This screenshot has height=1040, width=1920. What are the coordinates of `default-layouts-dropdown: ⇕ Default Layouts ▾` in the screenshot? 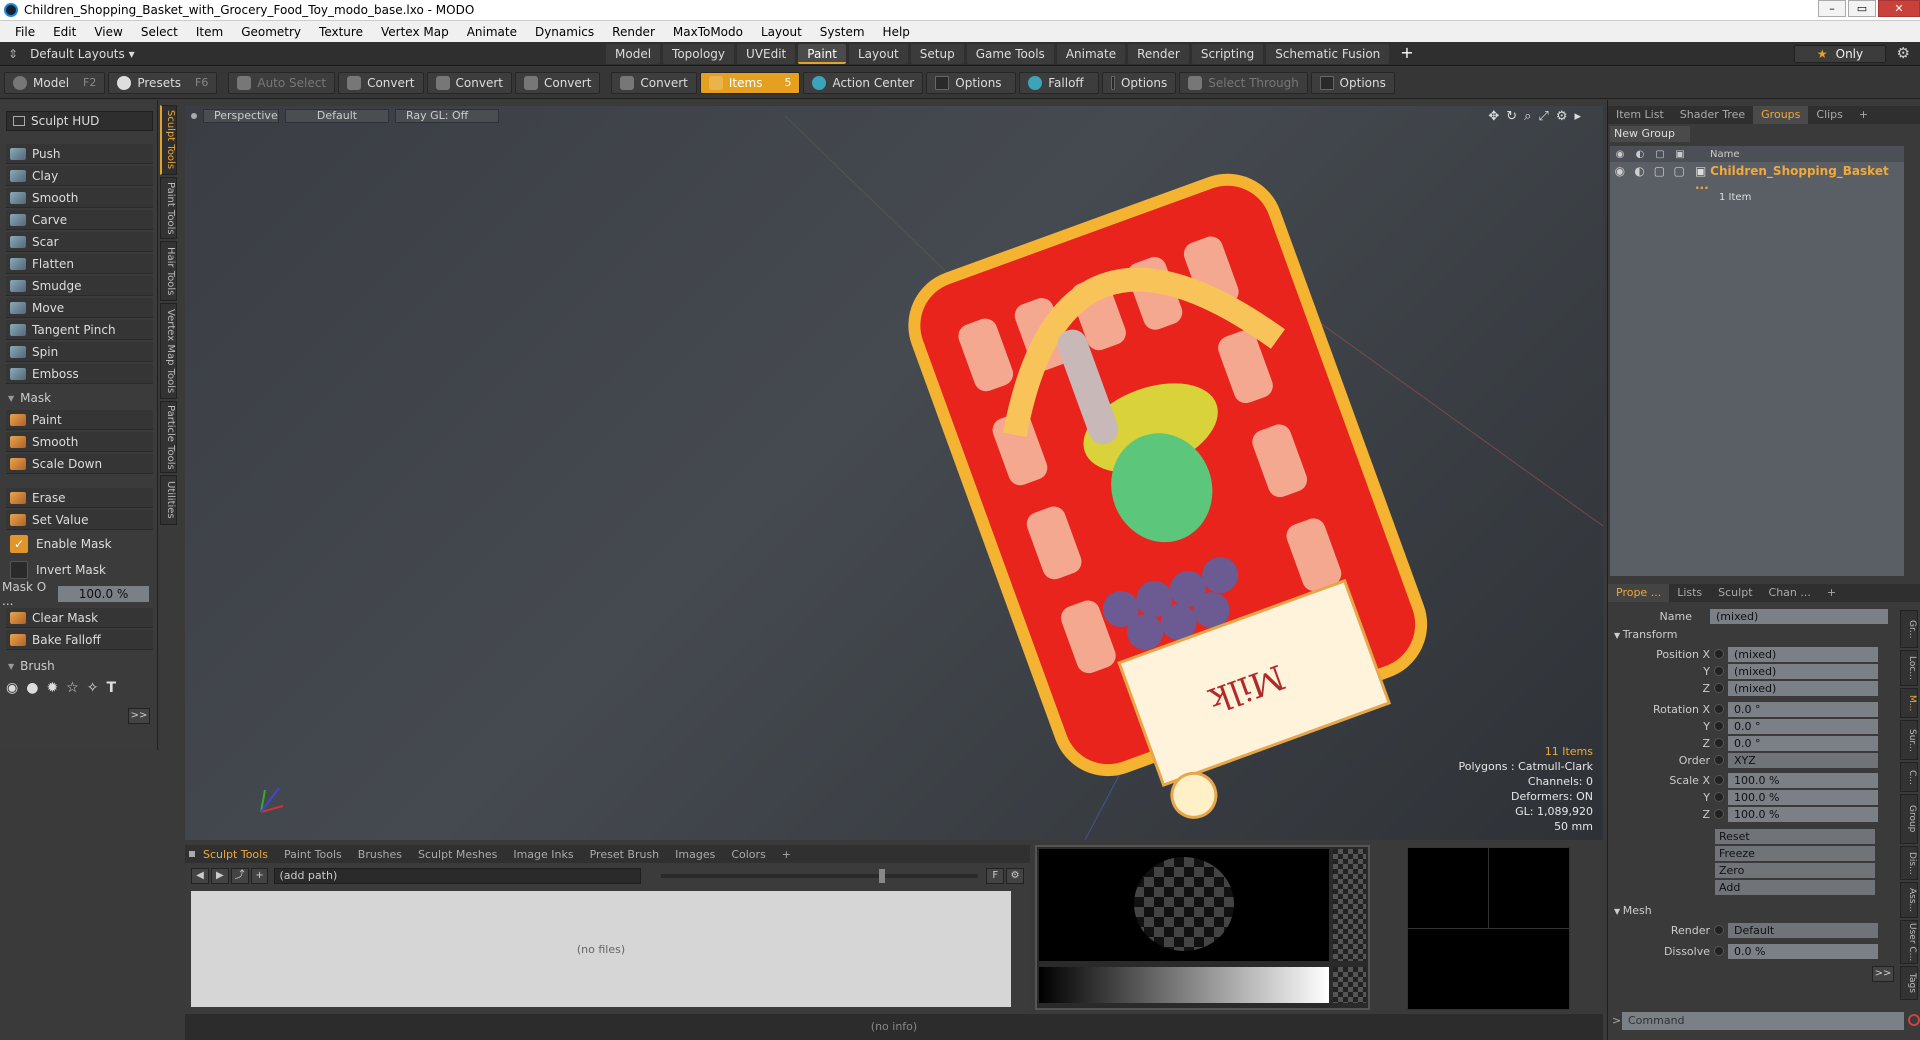 It's located at (71, 54).